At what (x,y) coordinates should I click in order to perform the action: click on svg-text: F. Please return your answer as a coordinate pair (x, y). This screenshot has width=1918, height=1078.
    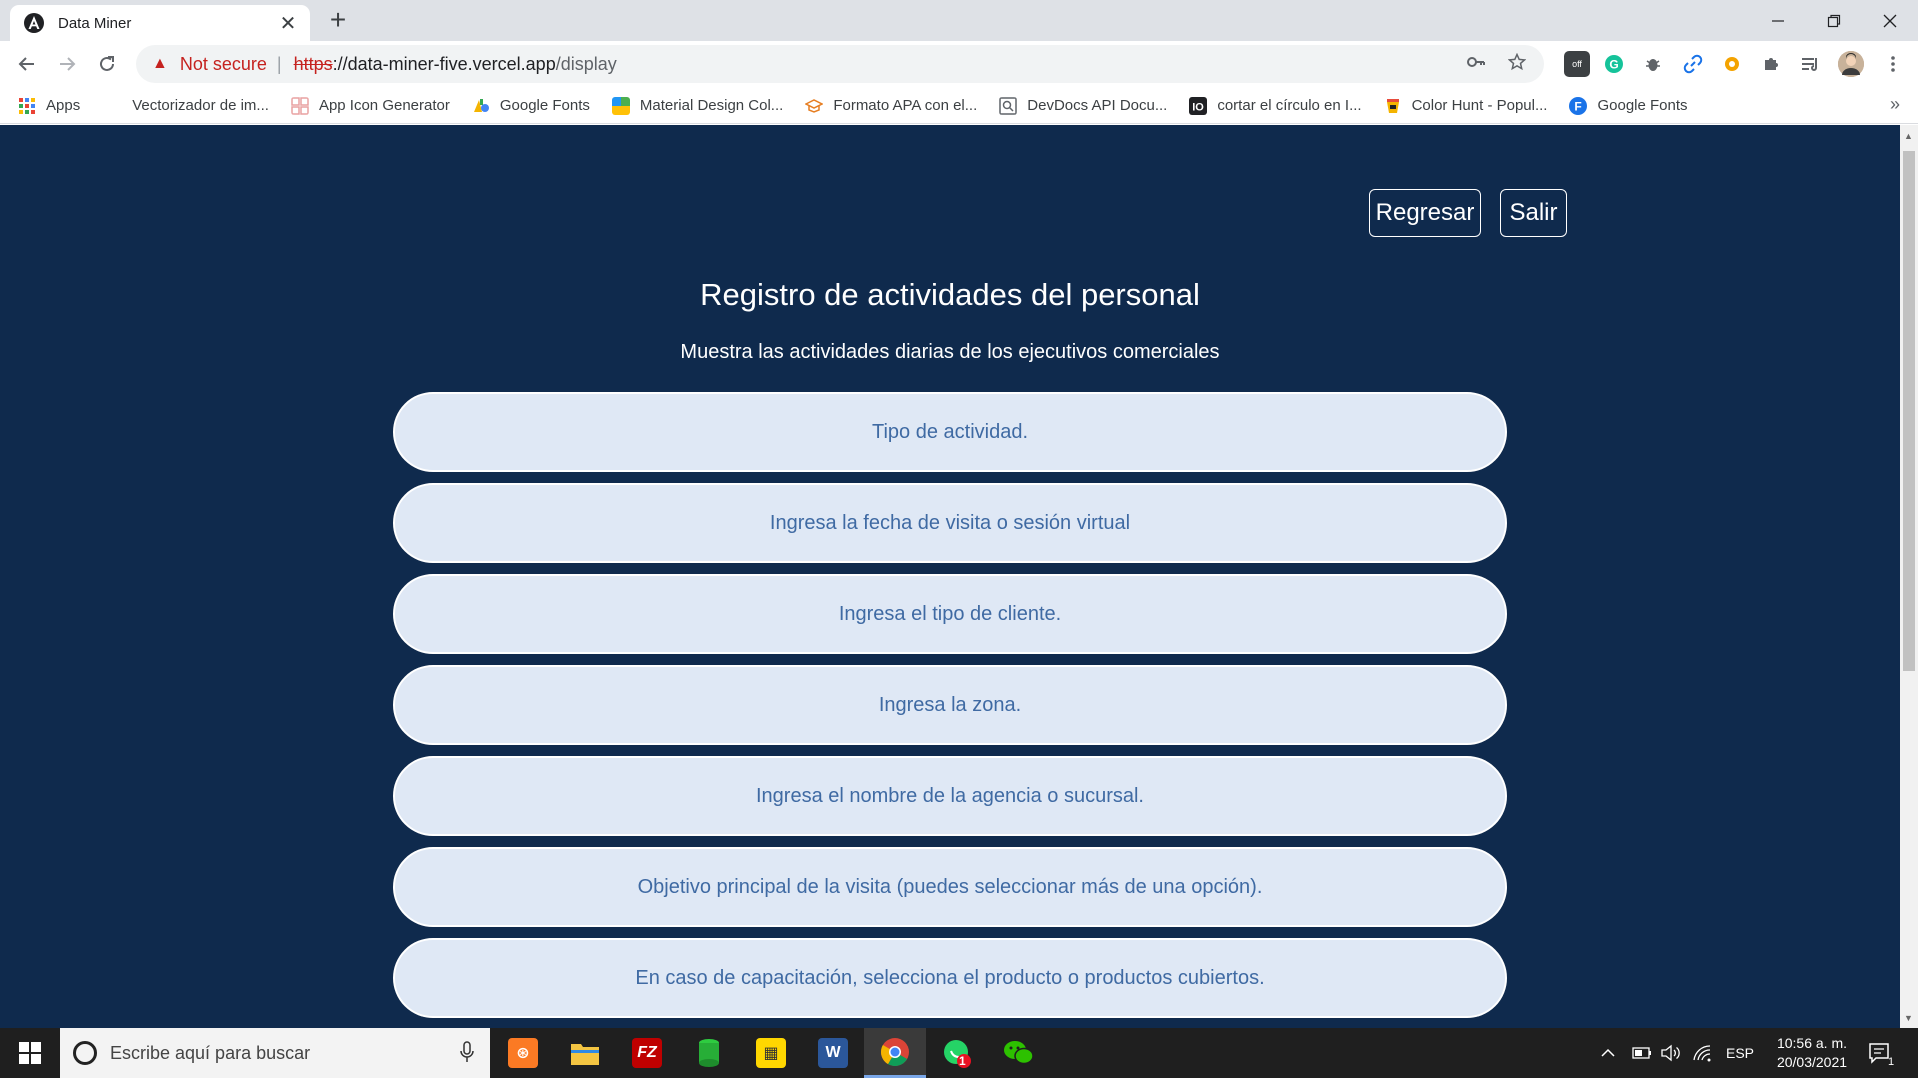
    Looking at the image, I should click on (1578, 106).